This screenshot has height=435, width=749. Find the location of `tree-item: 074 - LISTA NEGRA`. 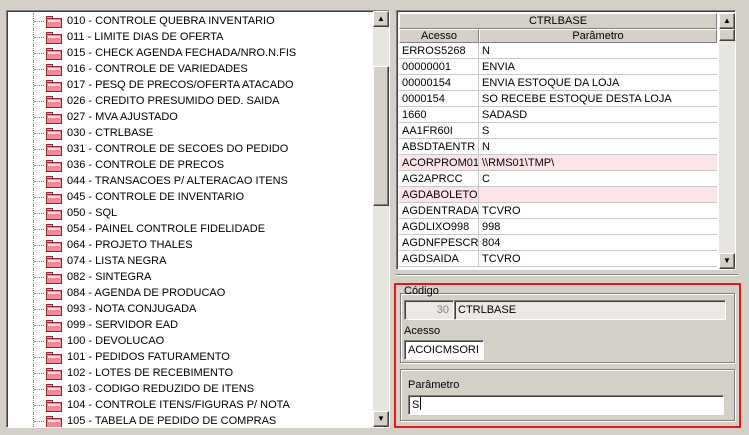

tree-item: 074 - LISTA NEGRA is located at coordinates (191, 261).